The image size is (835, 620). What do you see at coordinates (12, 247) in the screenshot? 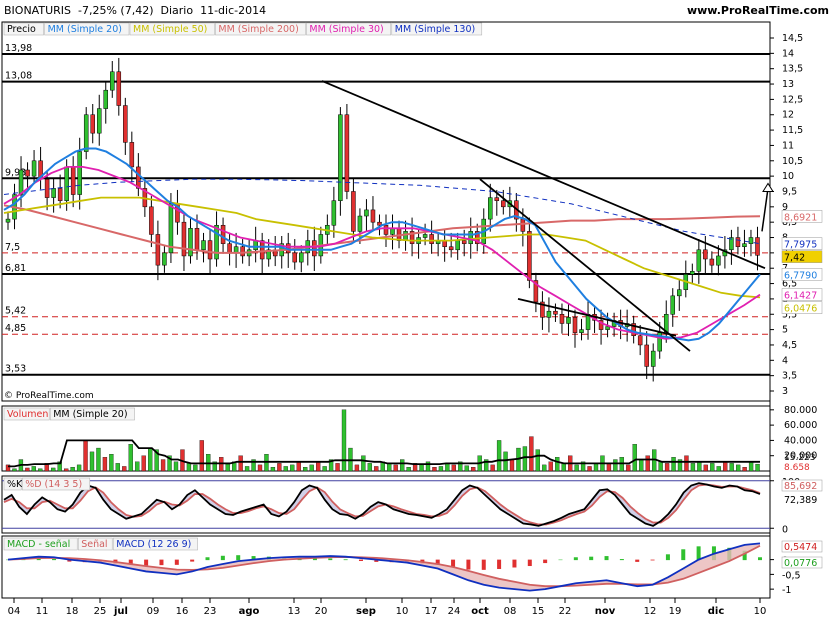
I see `level-label: 7,5` at bounding box center [12, 247].